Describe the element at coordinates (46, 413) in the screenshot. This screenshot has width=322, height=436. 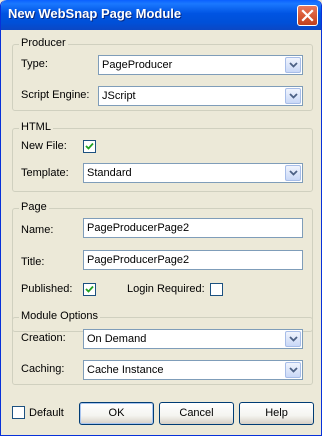
I see `default-label: Default` at that location.